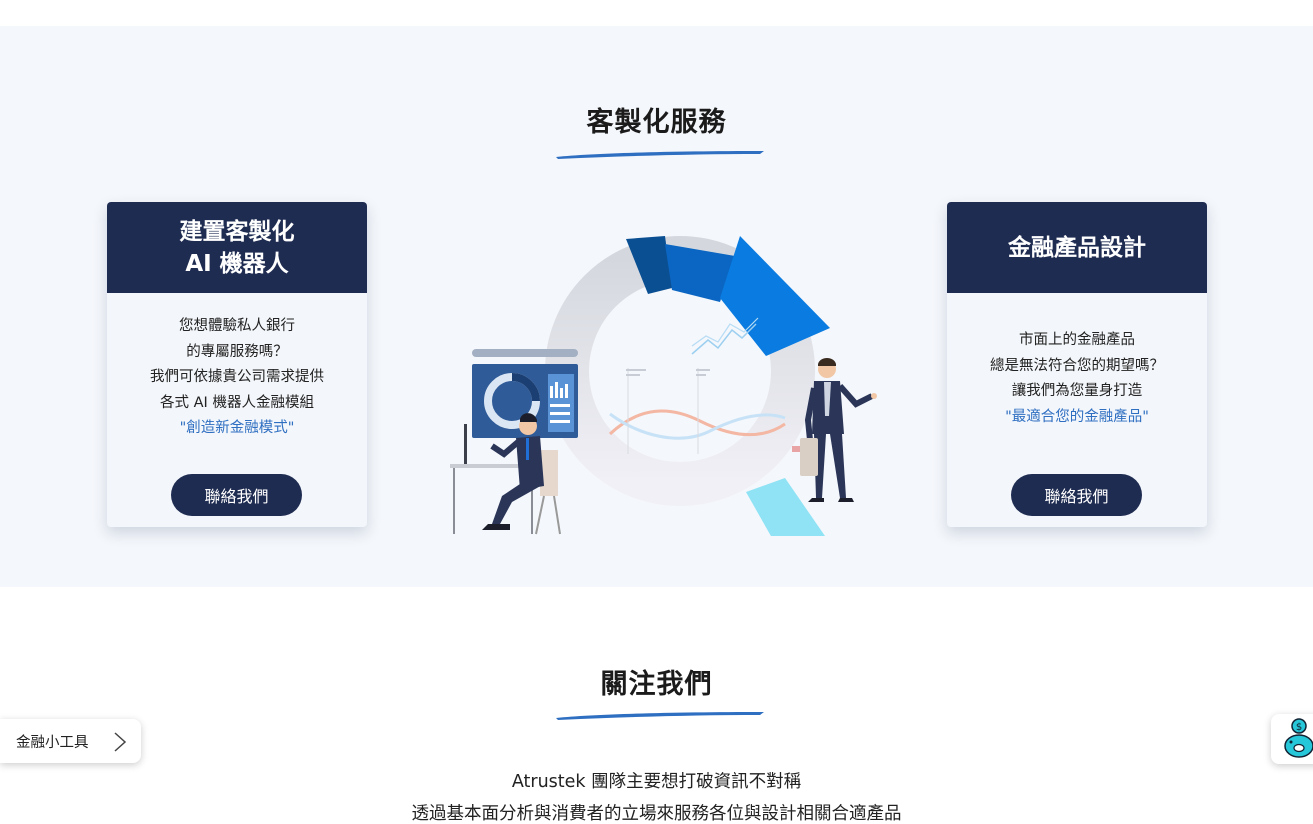 This screenshot has width=1313, height=824. What do you see at coordinates (237, 263) in the screenshot?
I see `card-title-line2: AI 機器人` at bounding box center [237, 263].